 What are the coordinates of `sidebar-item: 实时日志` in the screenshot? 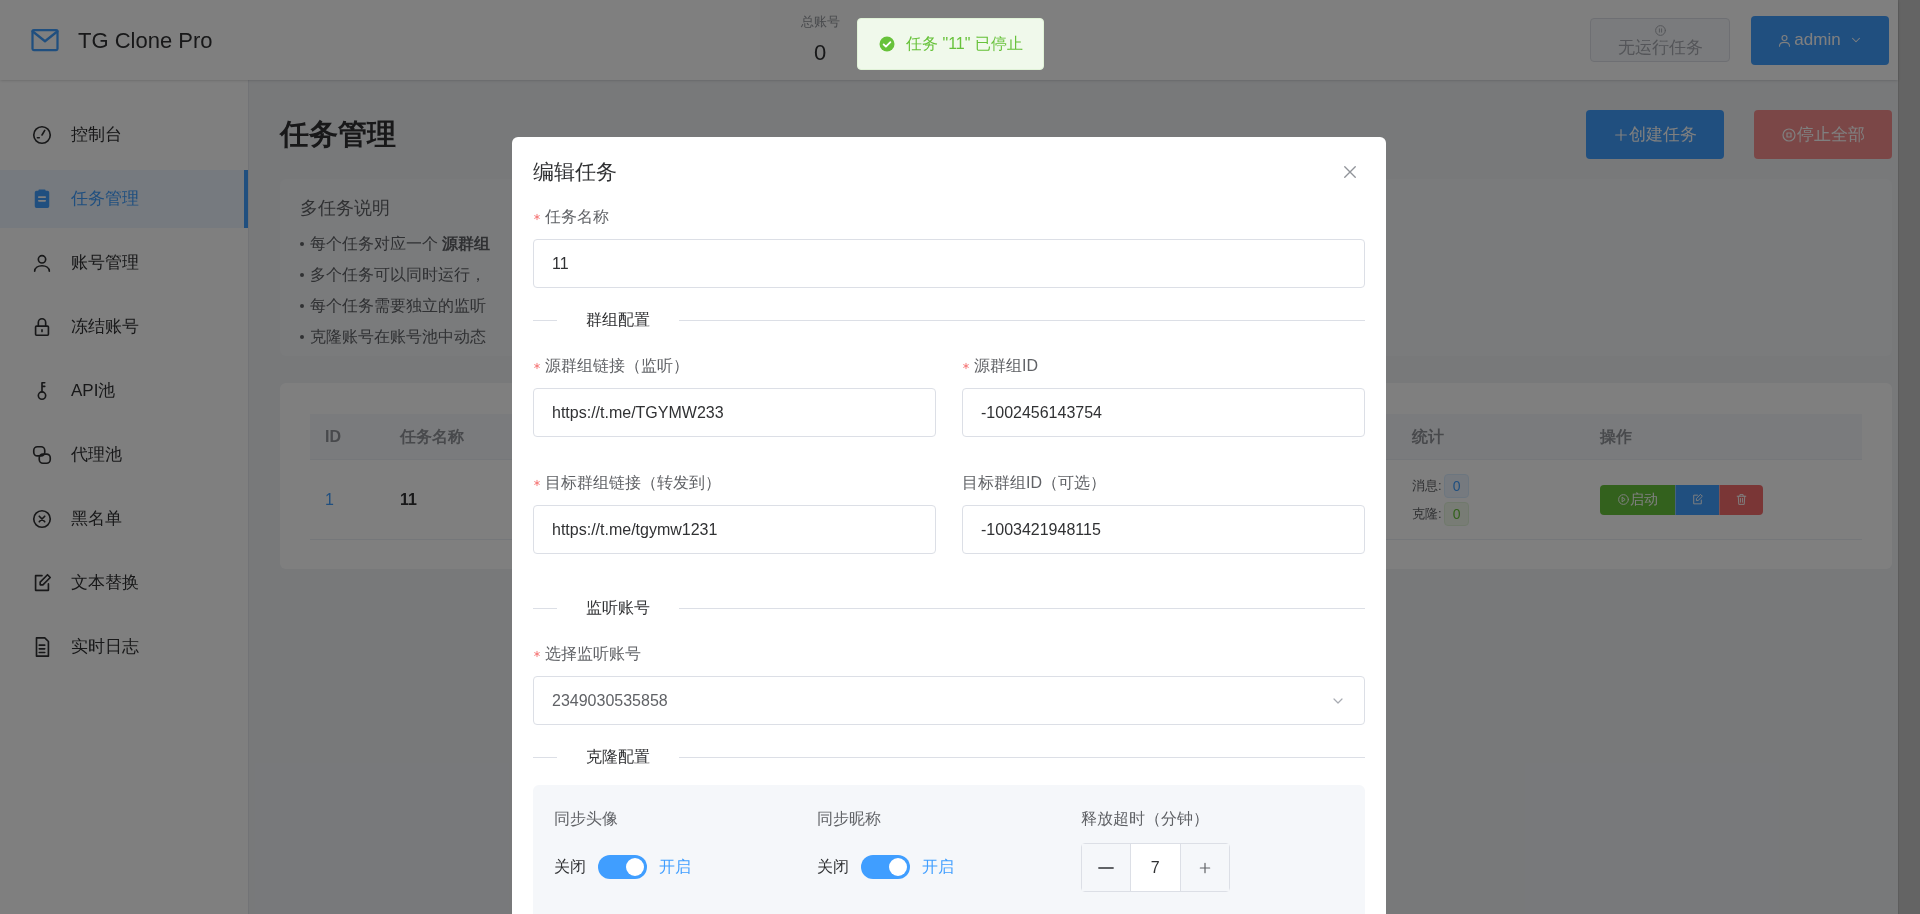 It's located at (124, 647).